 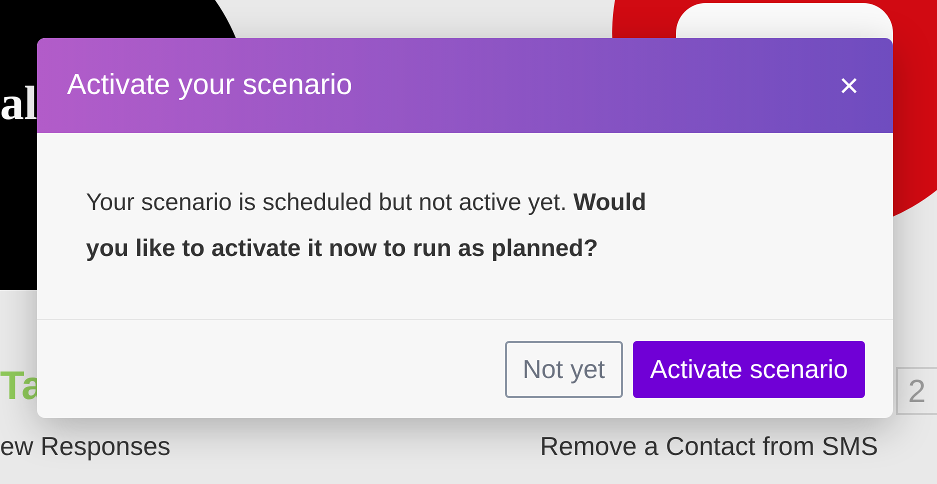 I want to click on cancel-button: Not yet, so click(x=564, y=369).